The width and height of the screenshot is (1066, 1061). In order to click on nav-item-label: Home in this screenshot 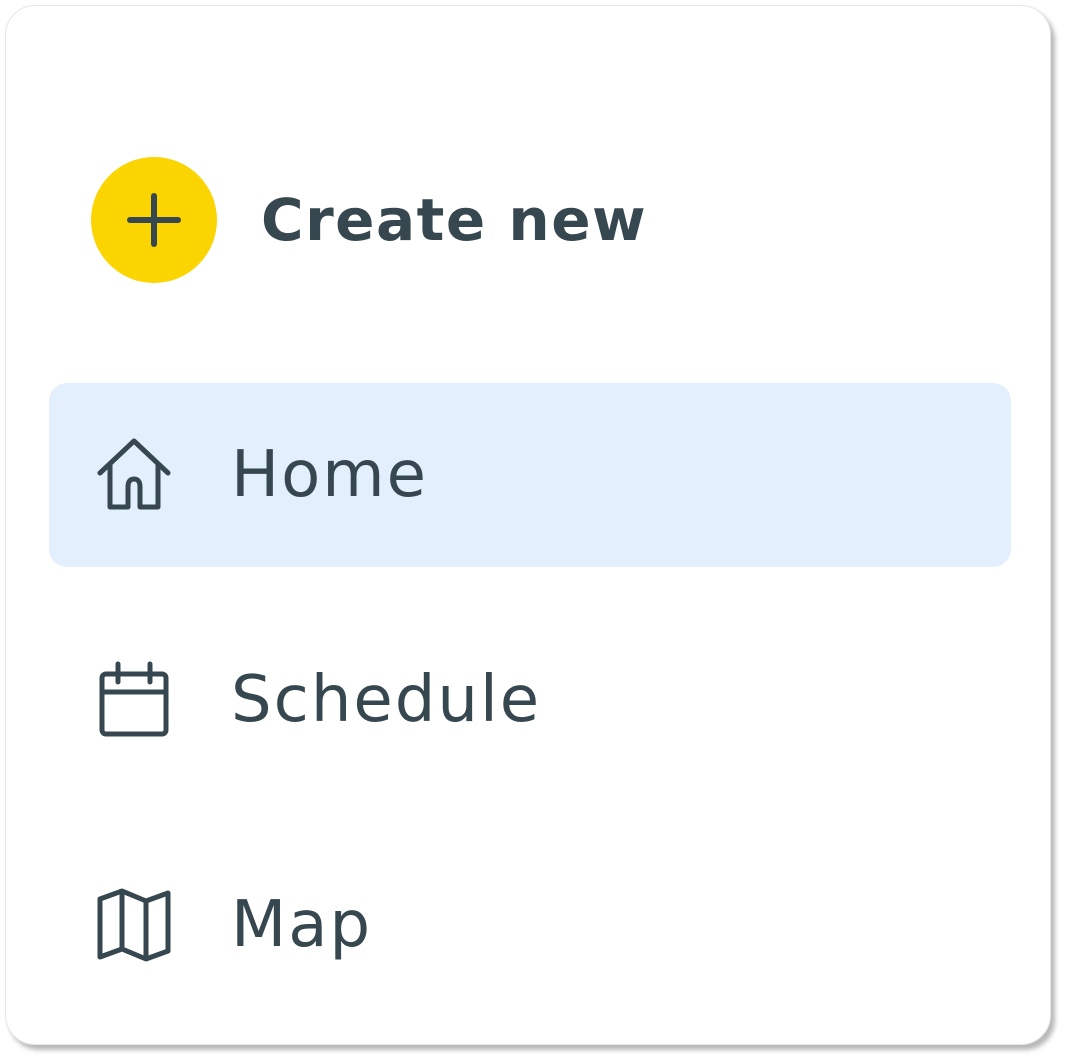, I will do `click(329, 475)`.